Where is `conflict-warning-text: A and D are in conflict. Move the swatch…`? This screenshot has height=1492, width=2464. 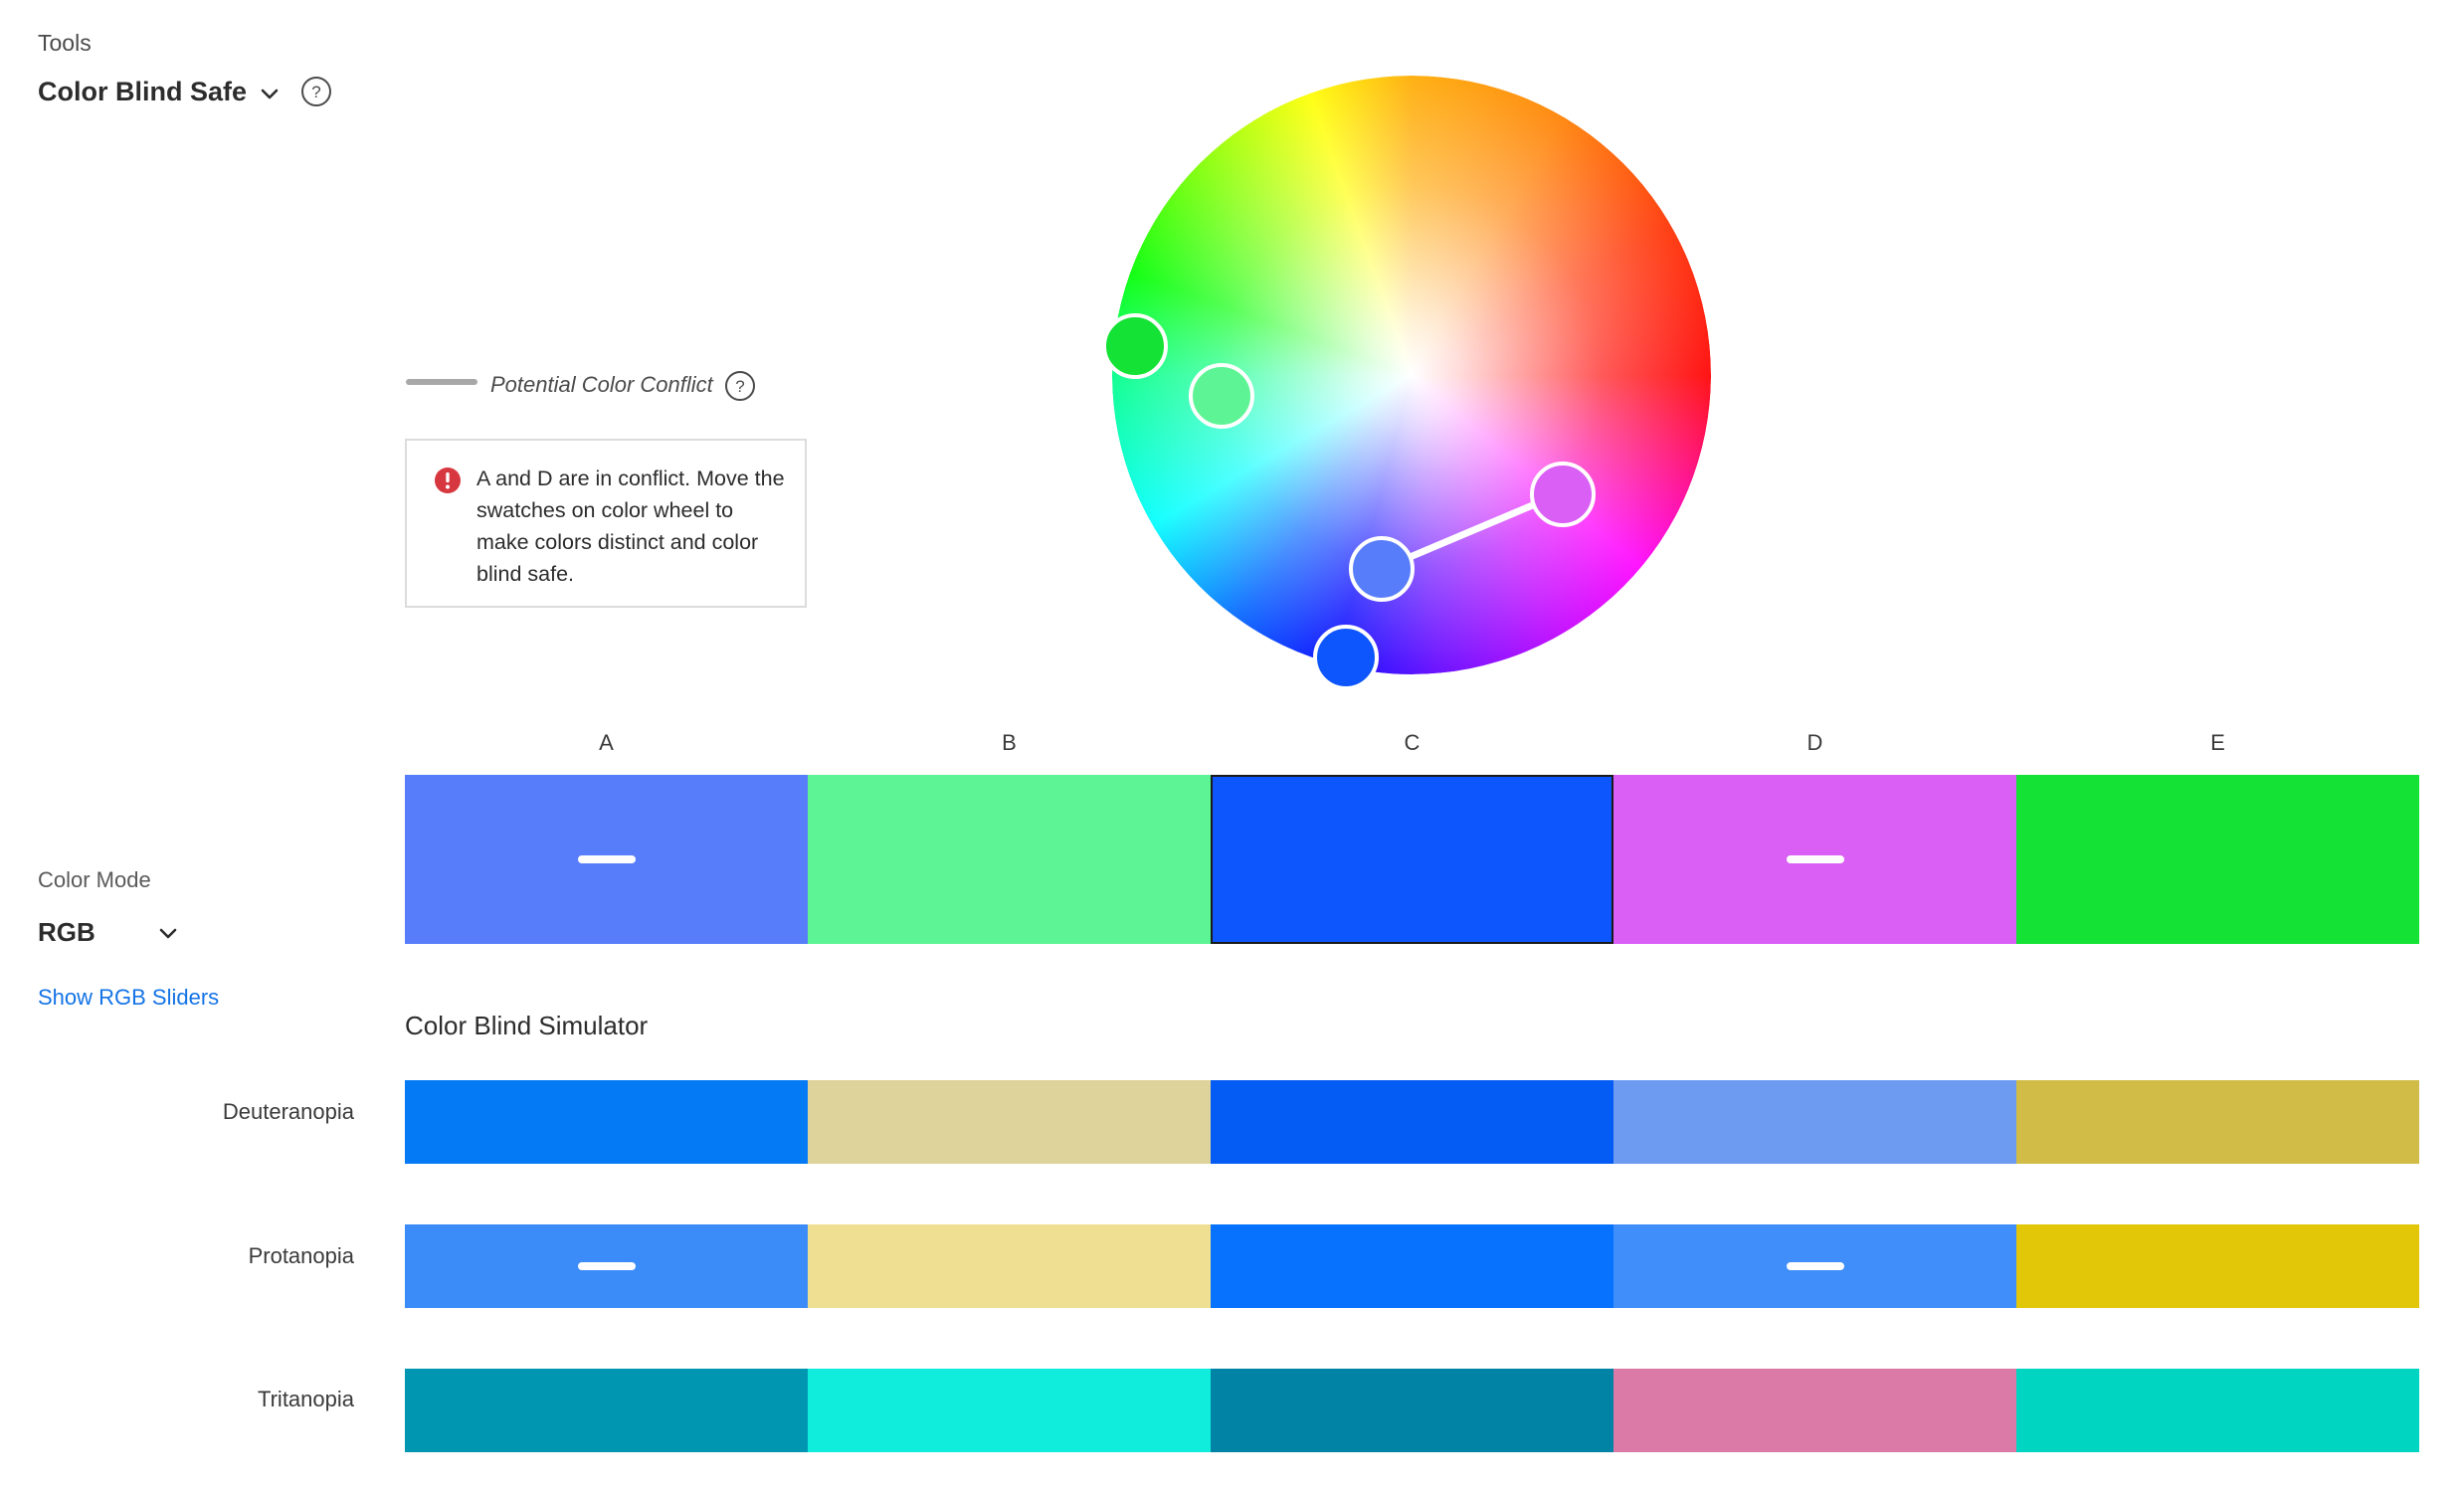
conflict-warning-text: A and D are in conflict. Move the swatch… is located at coordinates (630, 526).